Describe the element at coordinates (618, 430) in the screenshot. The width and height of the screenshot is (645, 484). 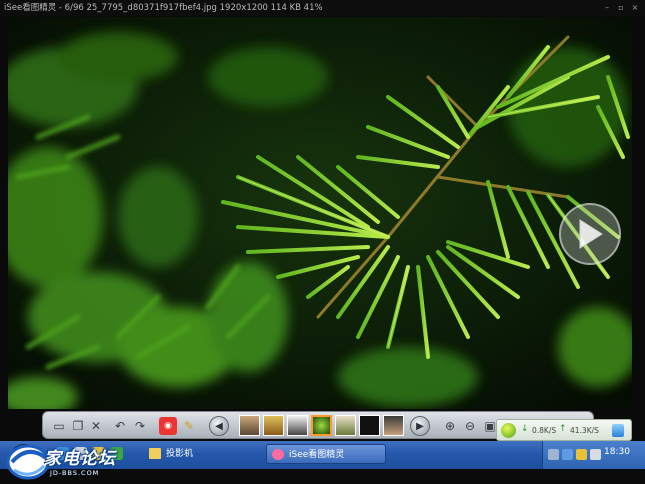
I see `speed-settings-icon` at that location.